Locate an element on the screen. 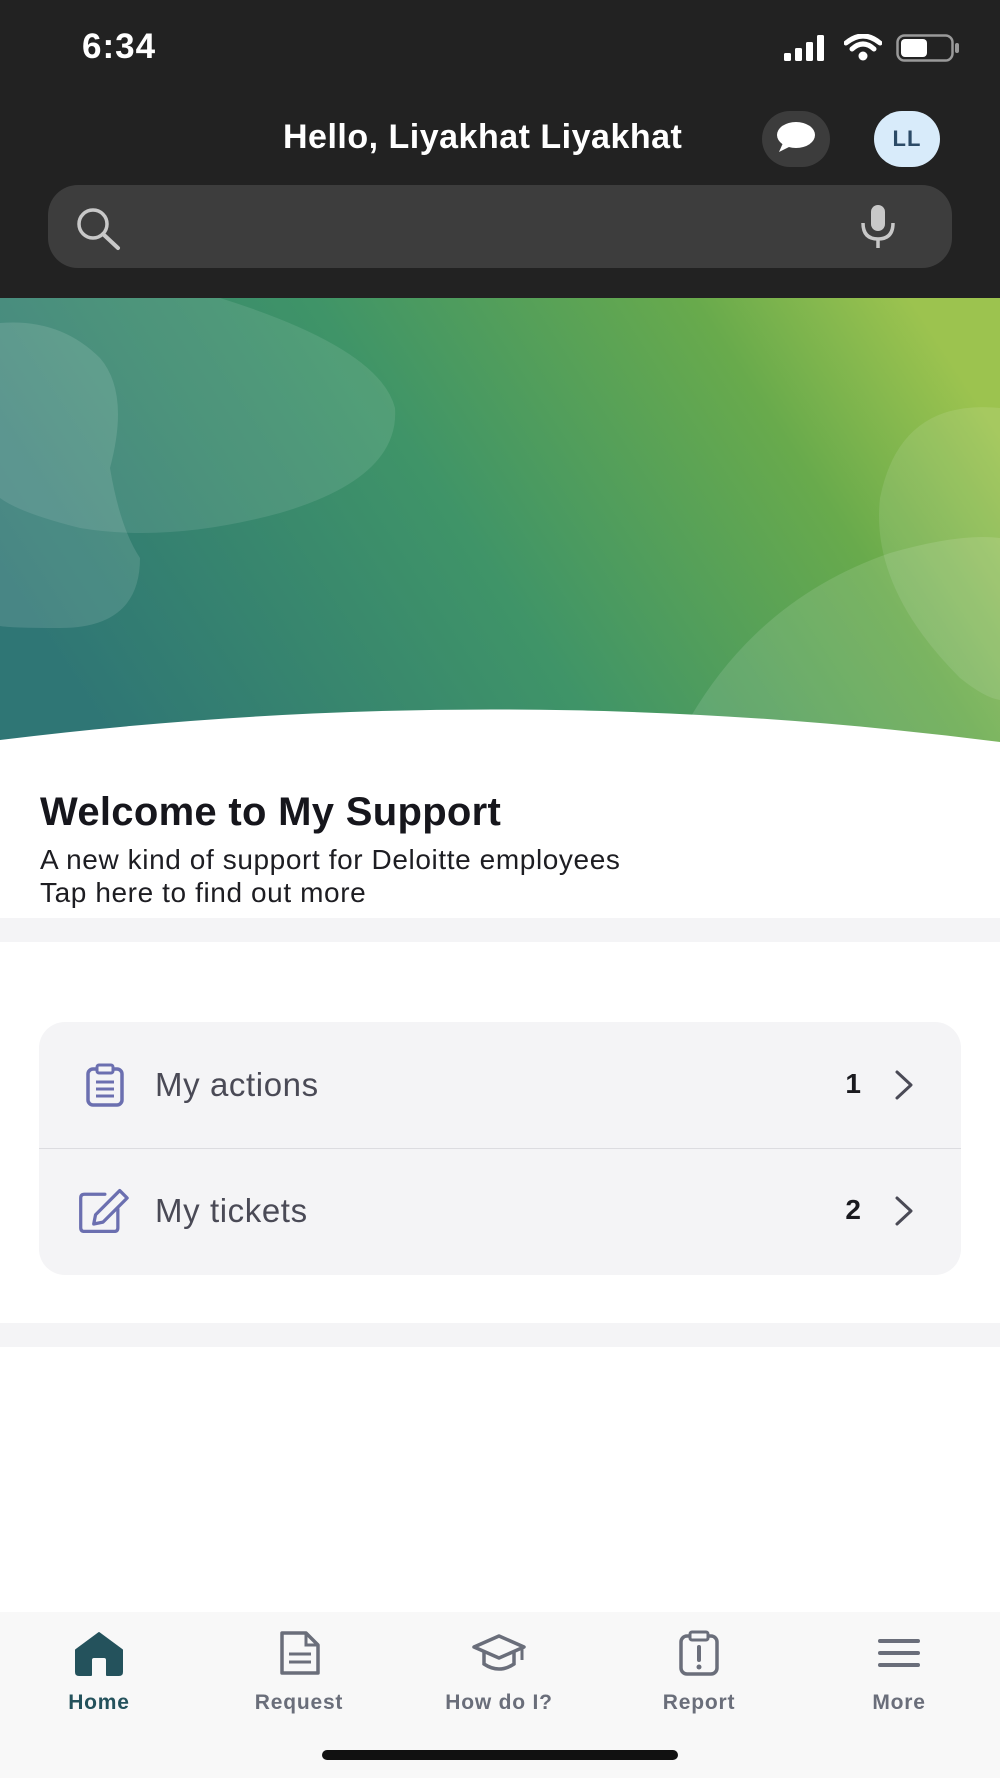 This screenshot has width=1000, height=1778. status-icons is located at coordinates (872, 50).